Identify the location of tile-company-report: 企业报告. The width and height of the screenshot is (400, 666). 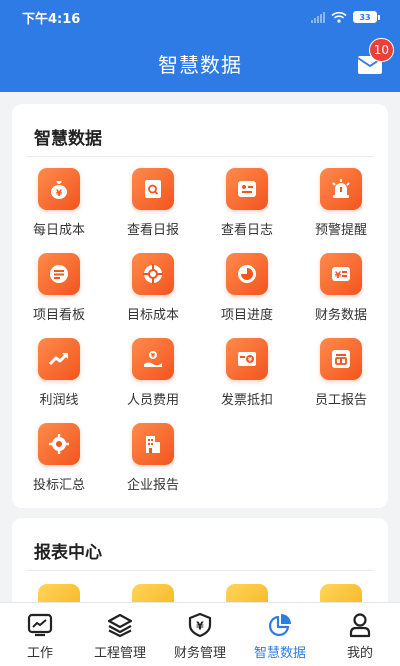
(153, 463).